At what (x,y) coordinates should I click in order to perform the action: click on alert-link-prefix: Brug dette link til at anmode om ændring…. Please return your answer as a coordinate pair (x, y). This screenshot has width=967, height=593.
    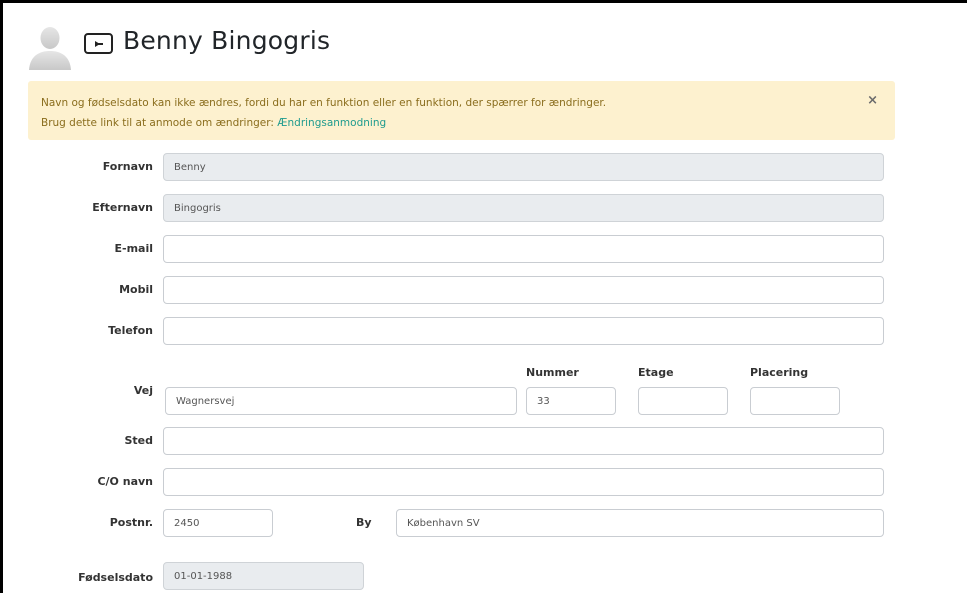
    Looking at the image, I should click on (159, 123).